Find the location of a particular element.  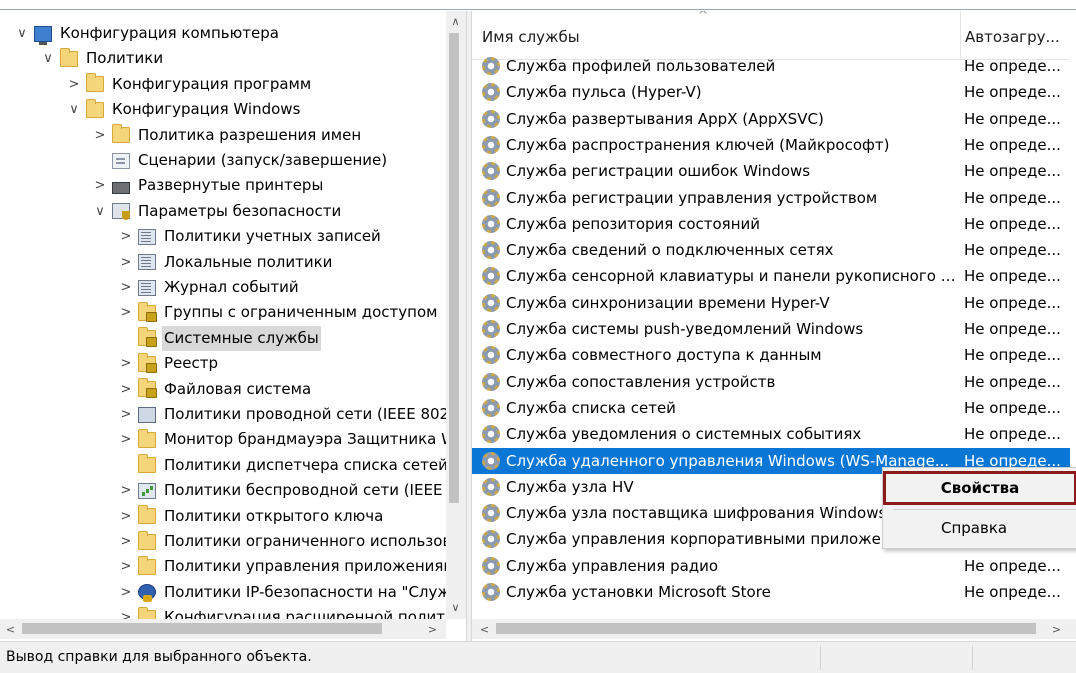

tree-item: > Локальные политики is located at coordinates (226, 262).